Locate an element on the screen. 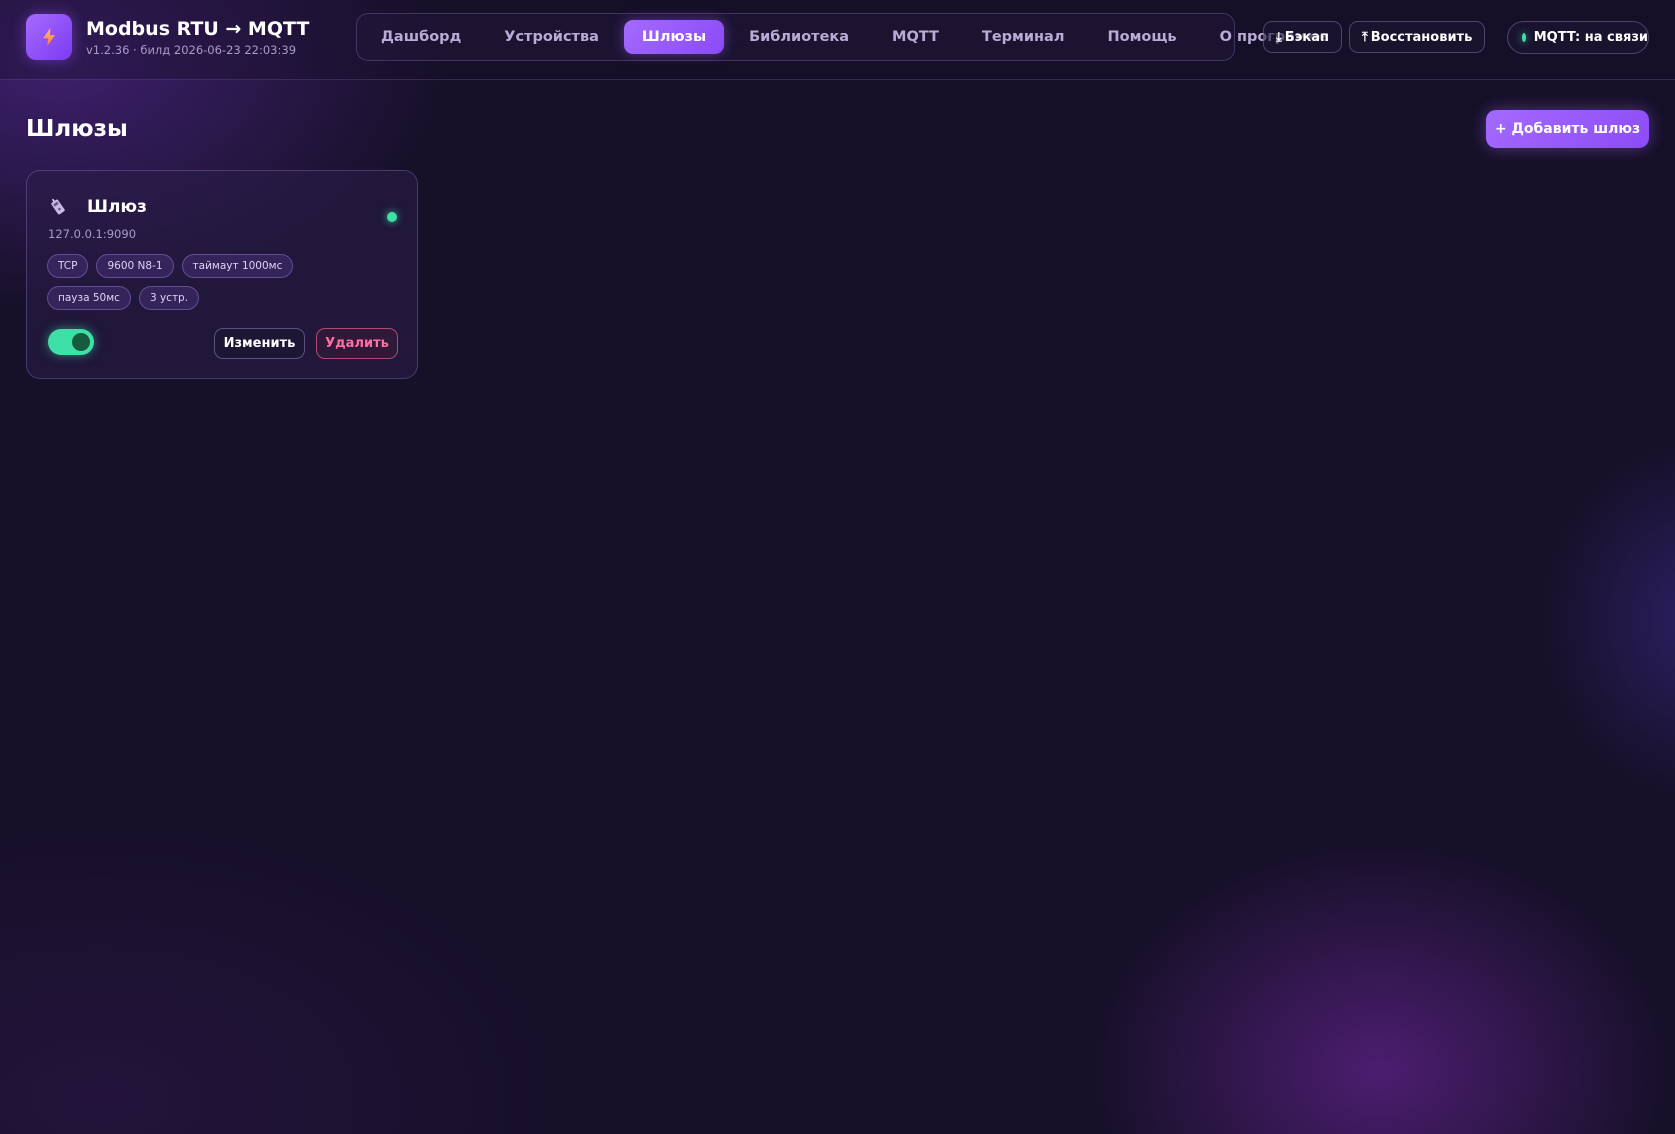 The height and width of the screenshot is (1134, 1675). tag-pause: пауза 50мс is located at coordinates (89, 298).